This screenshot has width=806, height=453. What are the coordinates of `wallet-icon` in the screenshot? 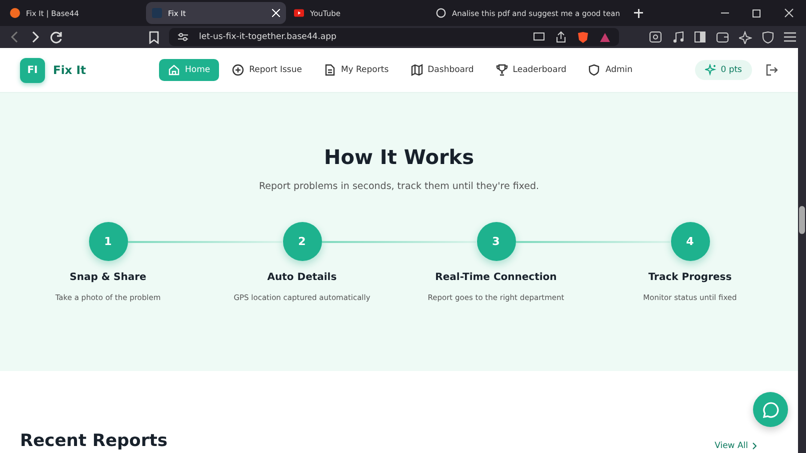 It's located at (722, 37).